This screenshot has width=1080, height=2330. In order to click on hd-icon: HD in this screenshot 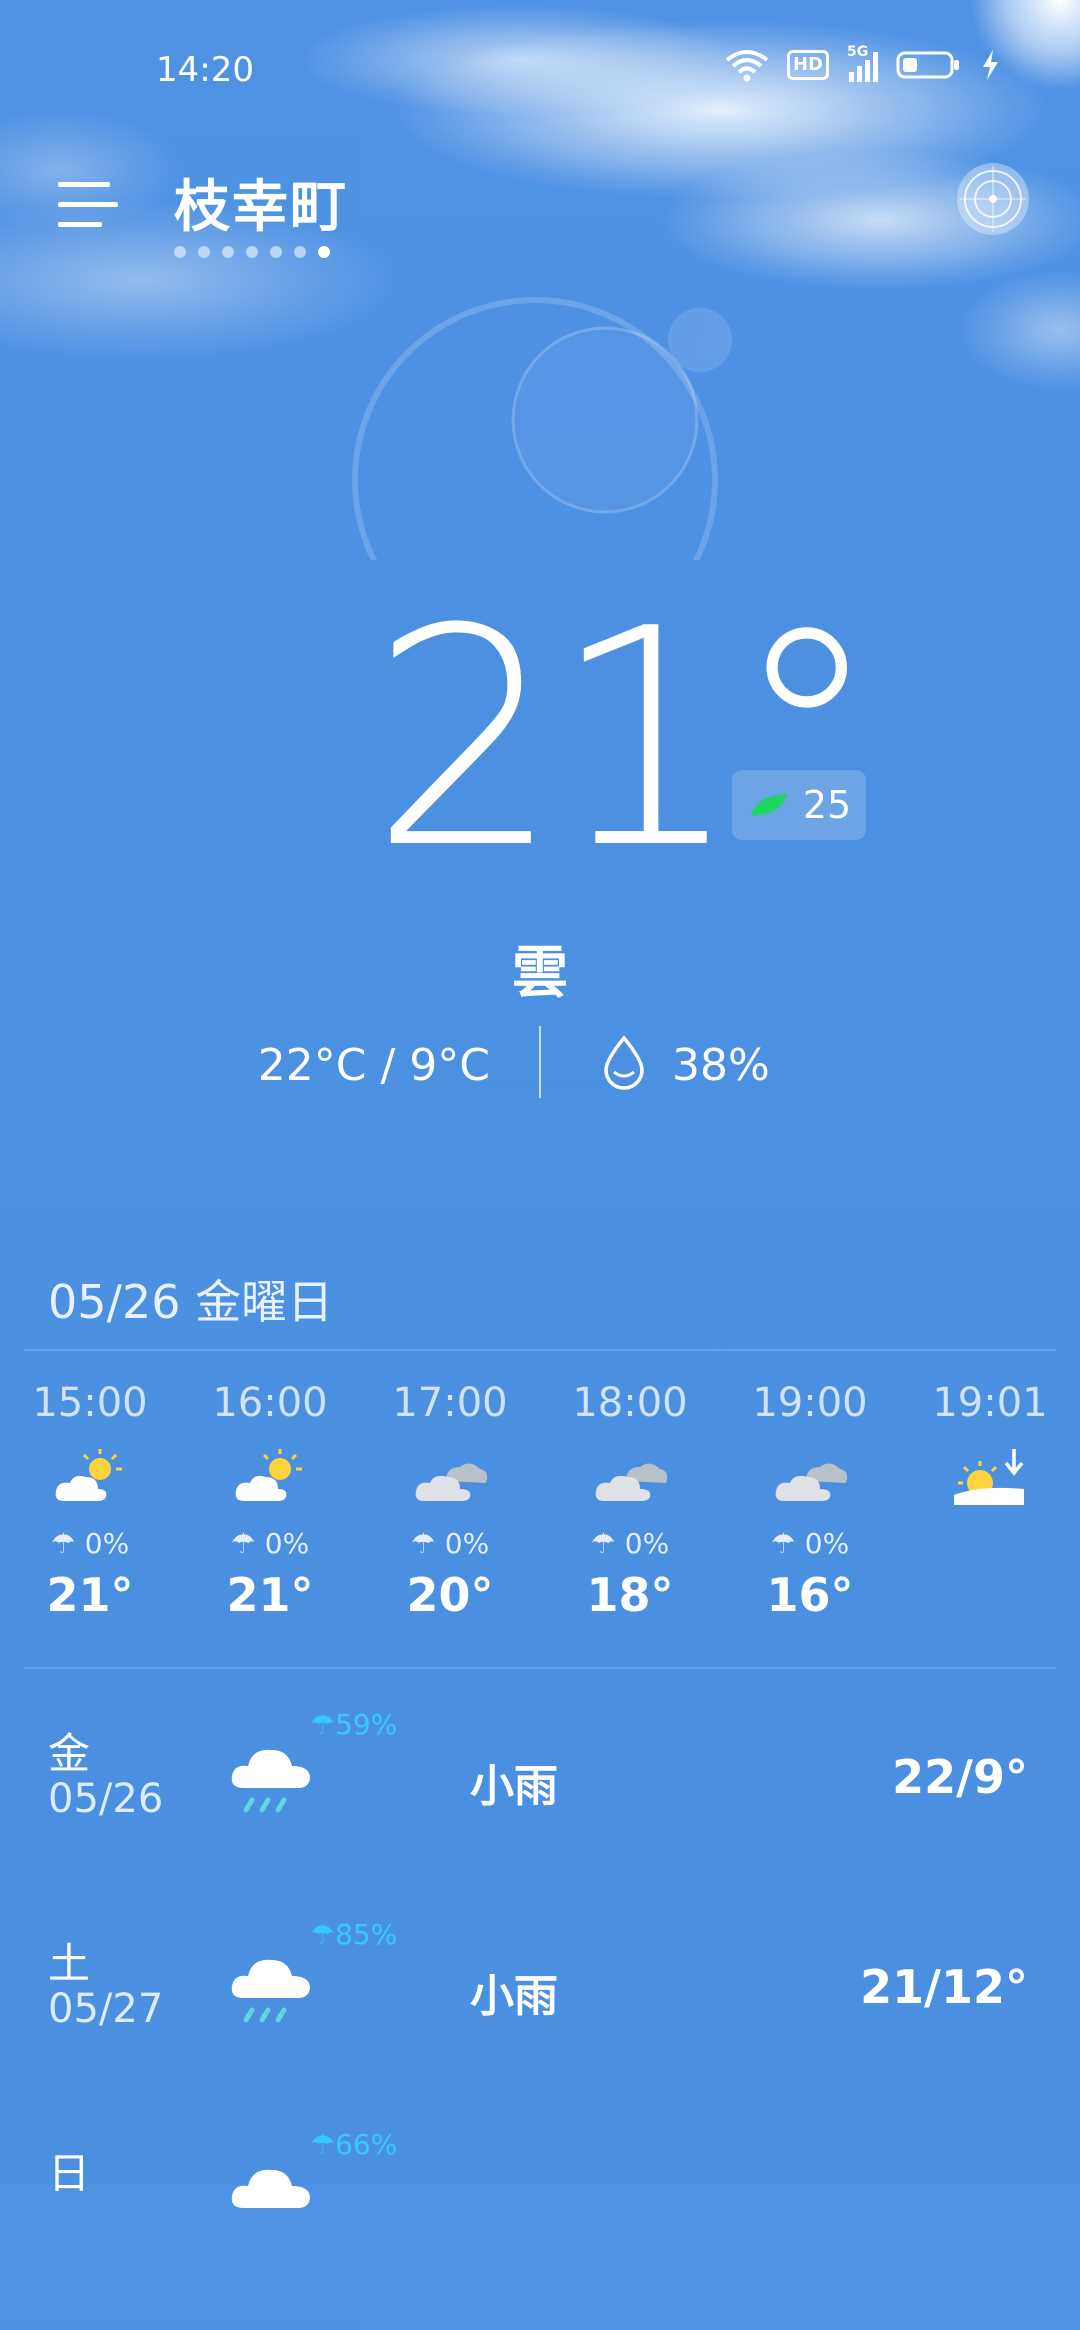, I will do `click(807, 65)`.